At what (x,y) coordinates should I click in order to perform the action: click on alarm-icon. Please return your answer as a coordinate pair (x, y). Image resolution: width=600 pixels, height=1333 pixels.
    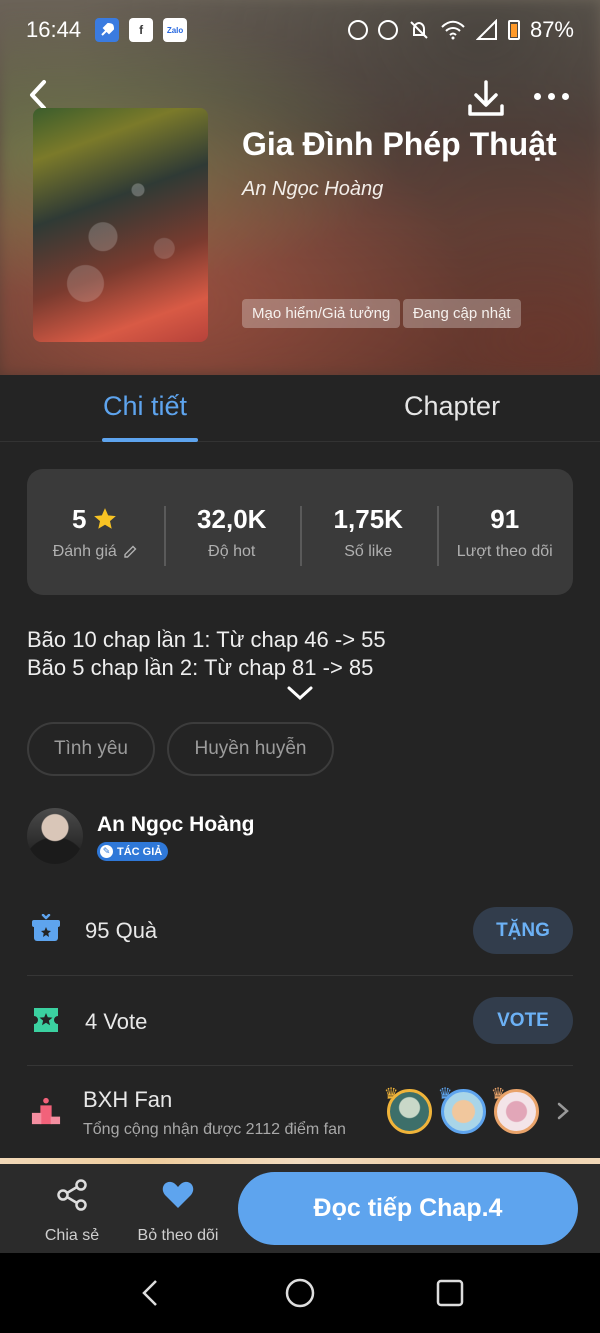
    Looking at the image, I should click on (357, 30).